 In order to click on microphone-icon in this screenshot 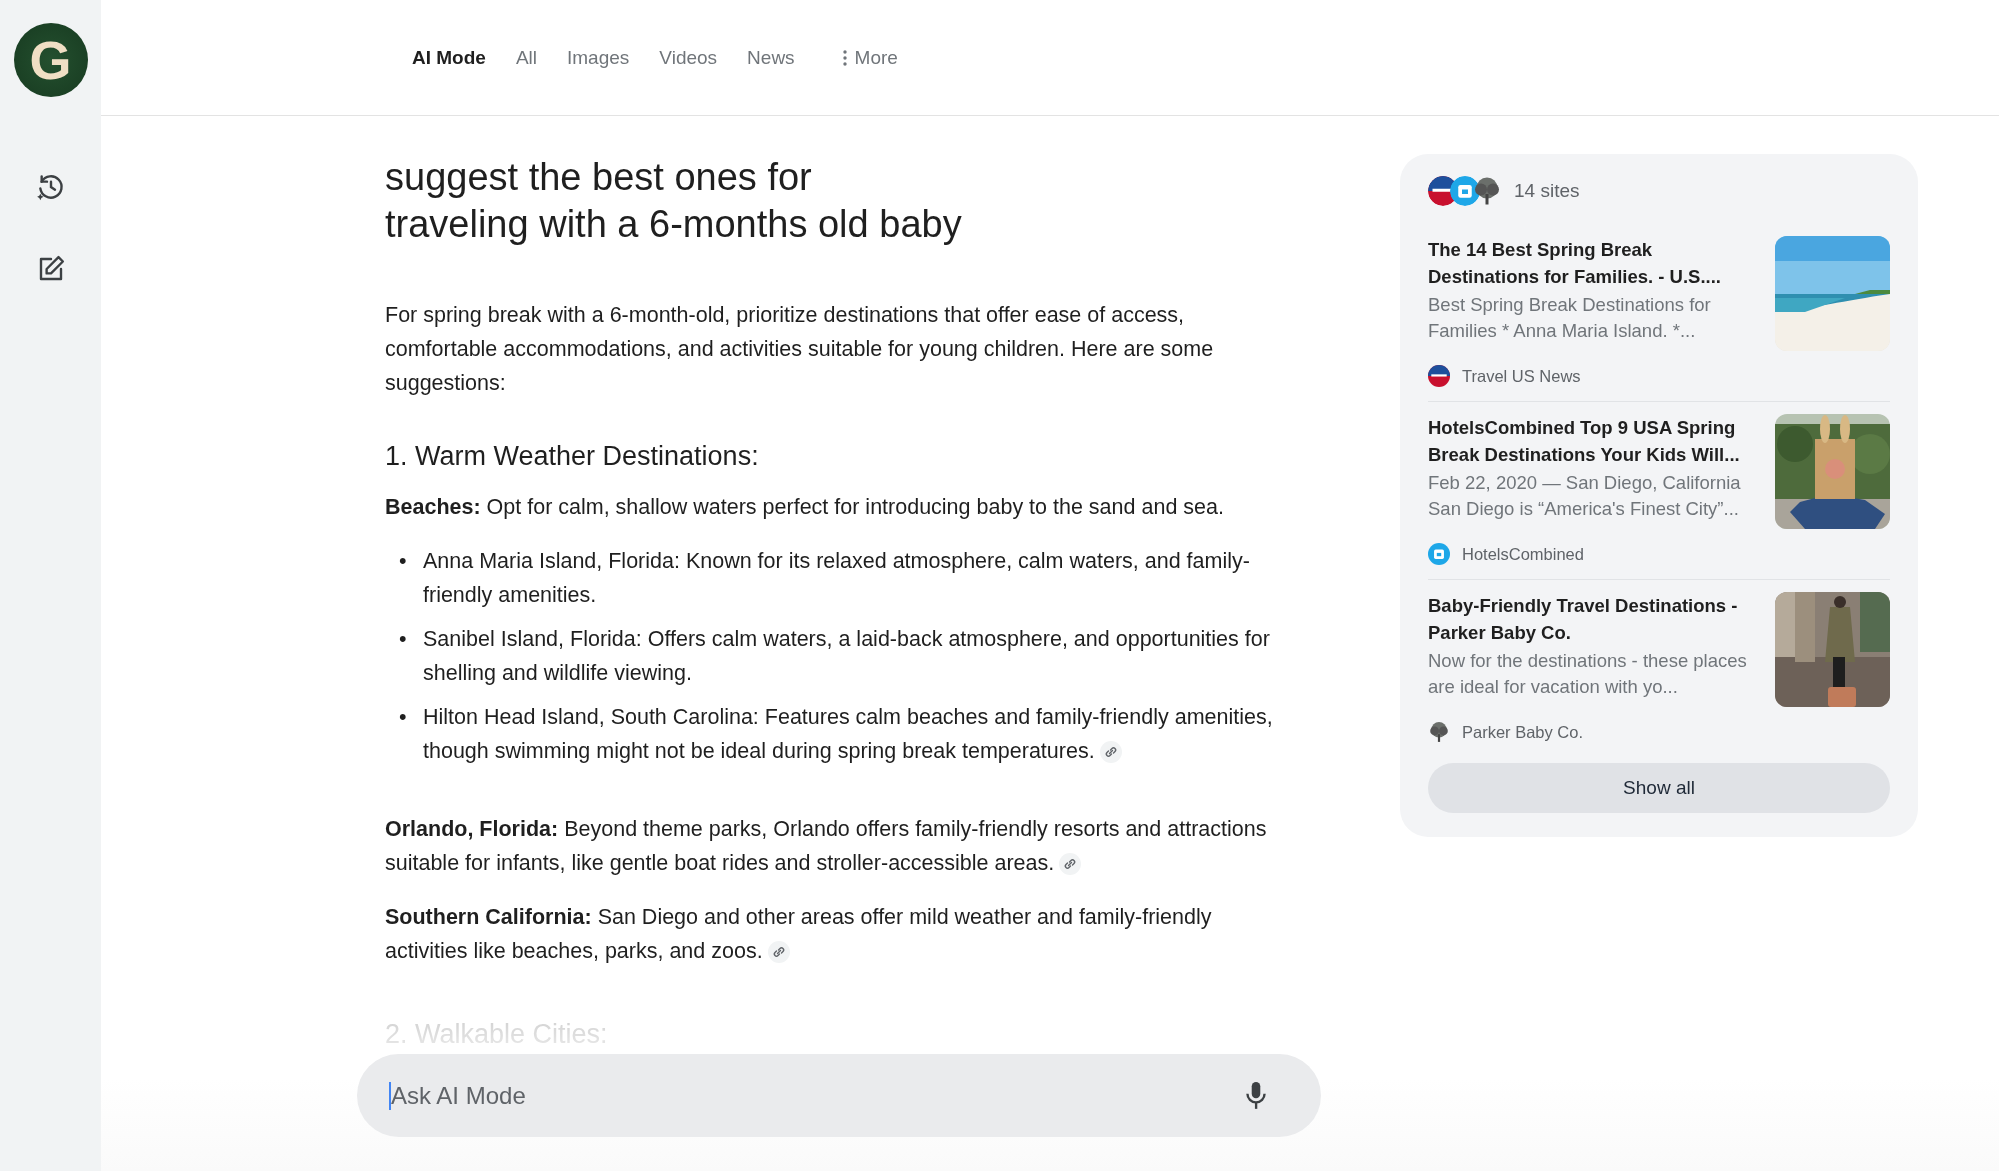, I will do `click(1256, 1095)`.